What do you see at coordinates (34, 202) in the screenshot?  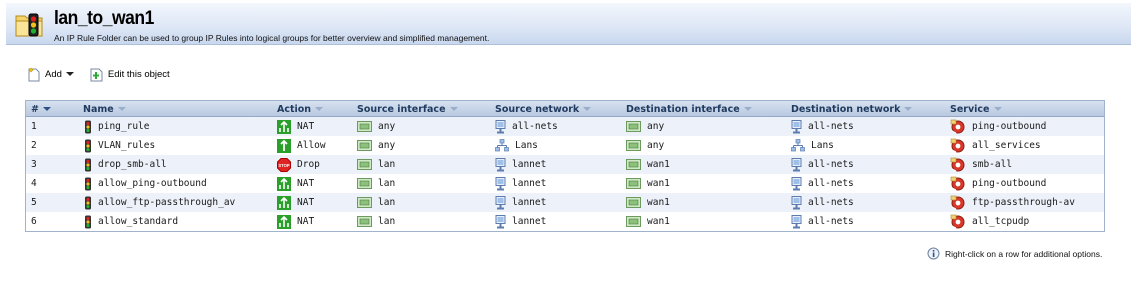 I see `rule-number: 5` at bounding box center [34, 202].